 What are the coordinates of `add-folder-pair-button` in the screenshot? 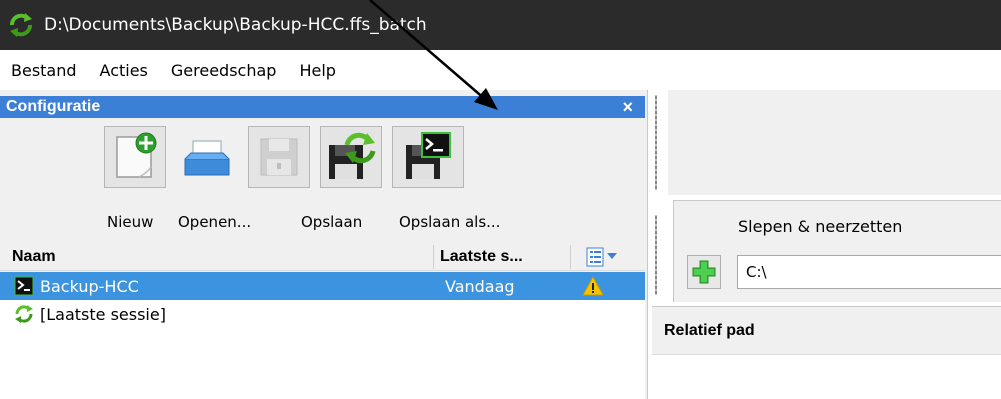 It's located at (704, 272).